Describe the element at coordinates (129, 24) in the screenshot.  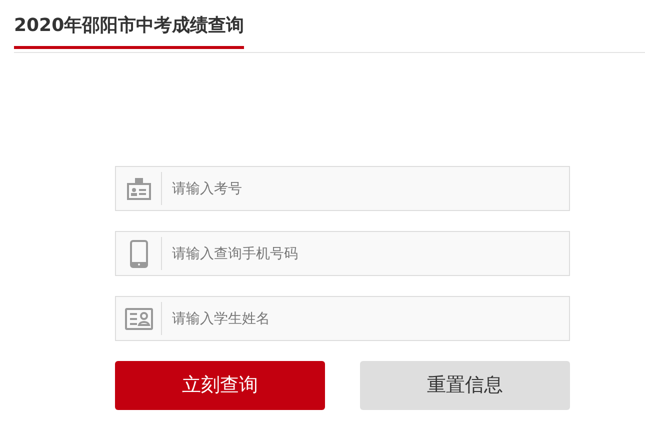
I see `page-title: 2020年邵阳市中考成绩查询` at that location.